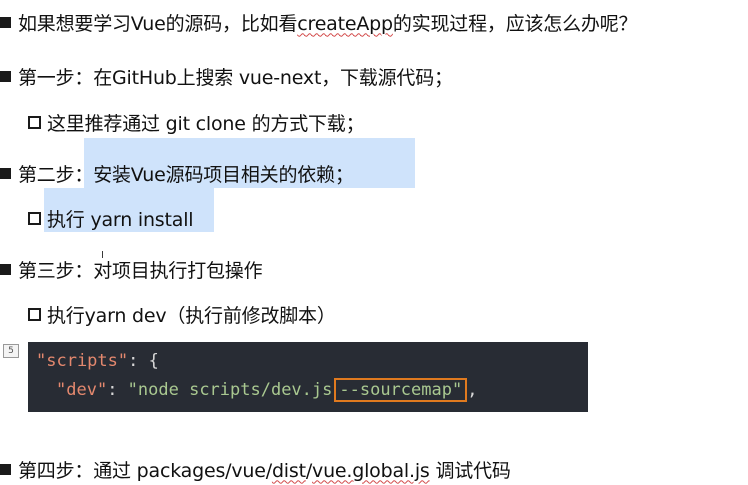  I want to click on intro-line: 如果想要学习Vue的源码，比如看createApp的实现过程，应该怎么办呢？, so click(318, 22).